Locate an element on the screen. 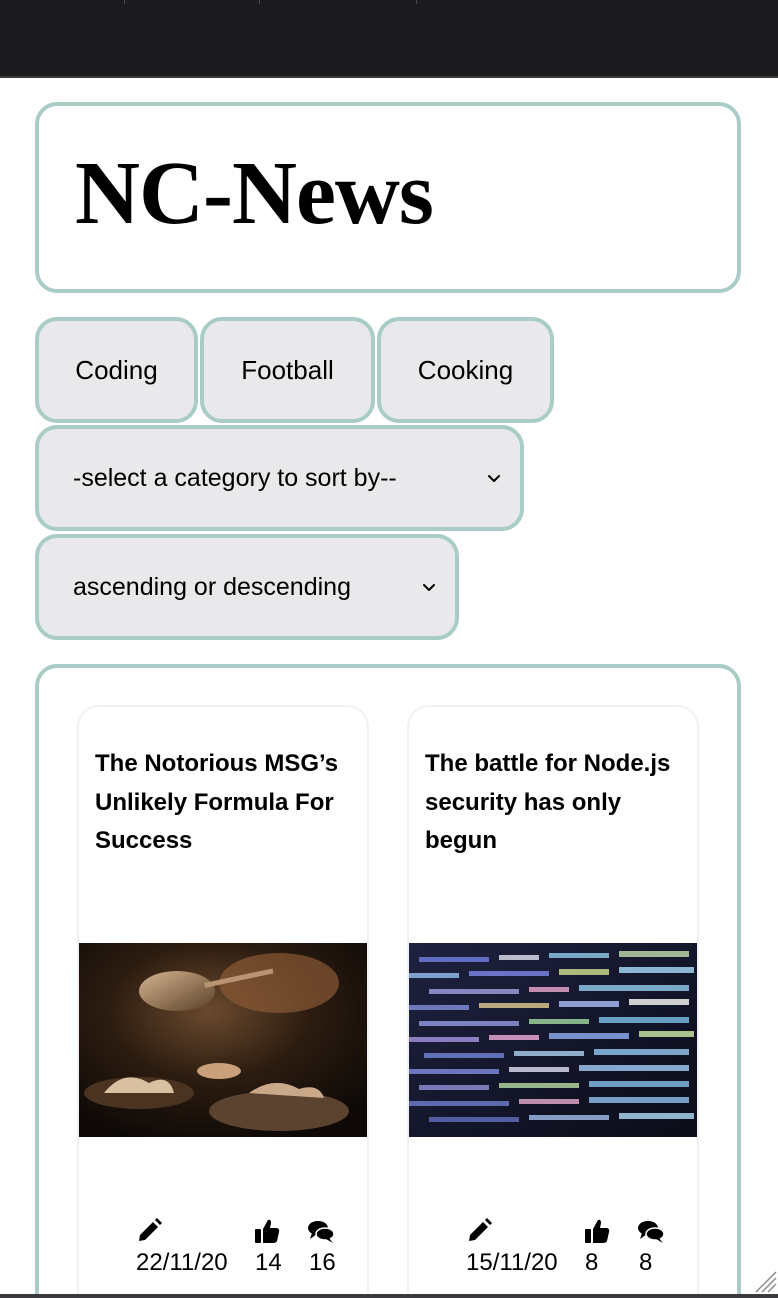 This screenshot has height=1298, width=778. topic-button-cooking: Cooking is located at coordinates (465, 370).